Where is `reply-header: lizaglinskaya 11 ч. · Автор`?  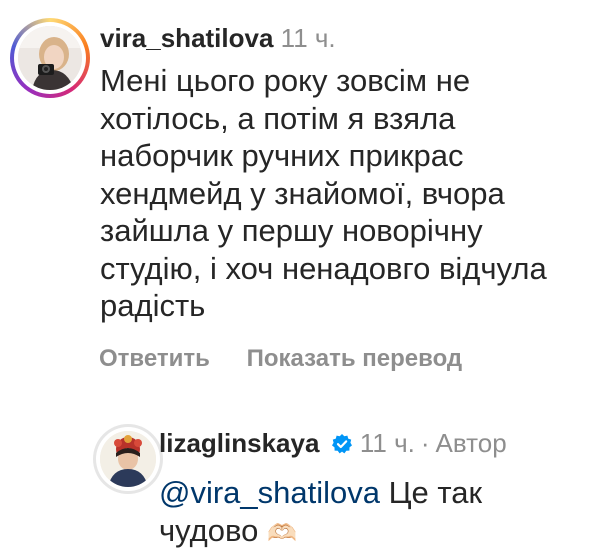 reply-header: lizaglinskaya 11 ч. · Автор is located at coordinates (333, 444).